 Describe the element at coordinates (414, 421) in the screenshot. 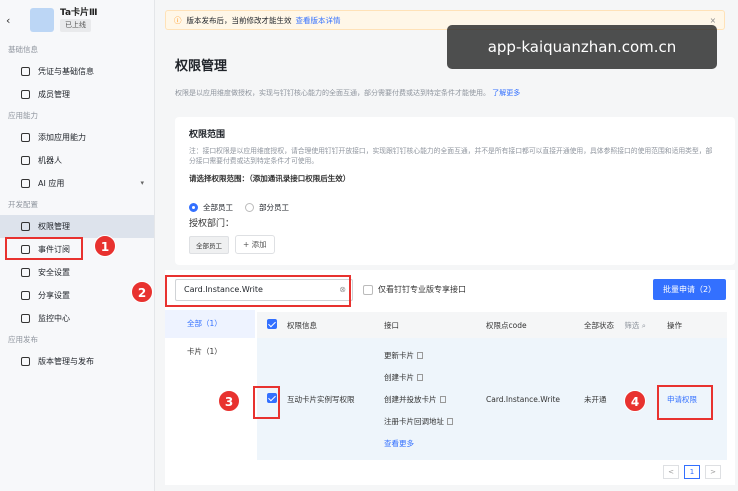

I see `interface-label: 注册卡片回调地址` at that location.